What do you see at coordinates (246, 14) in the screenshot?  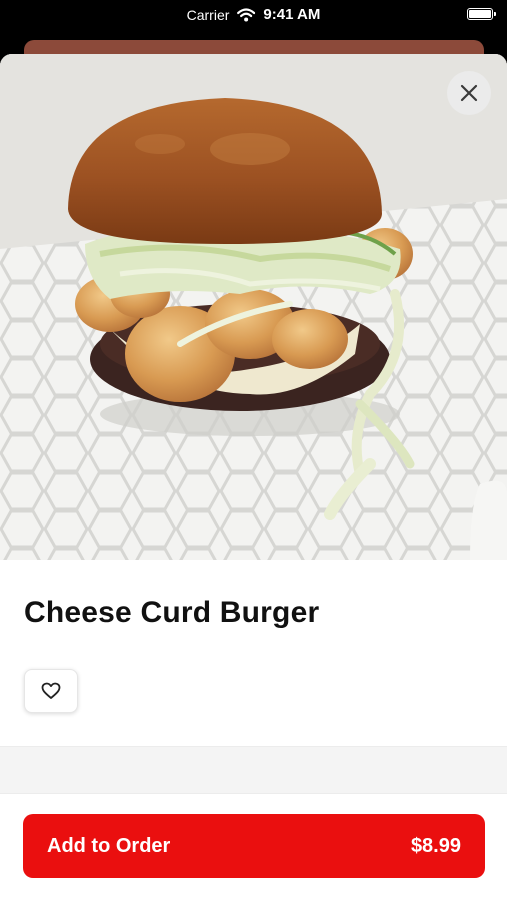 I see `wifi-icon` at bounding box center [246, 14].